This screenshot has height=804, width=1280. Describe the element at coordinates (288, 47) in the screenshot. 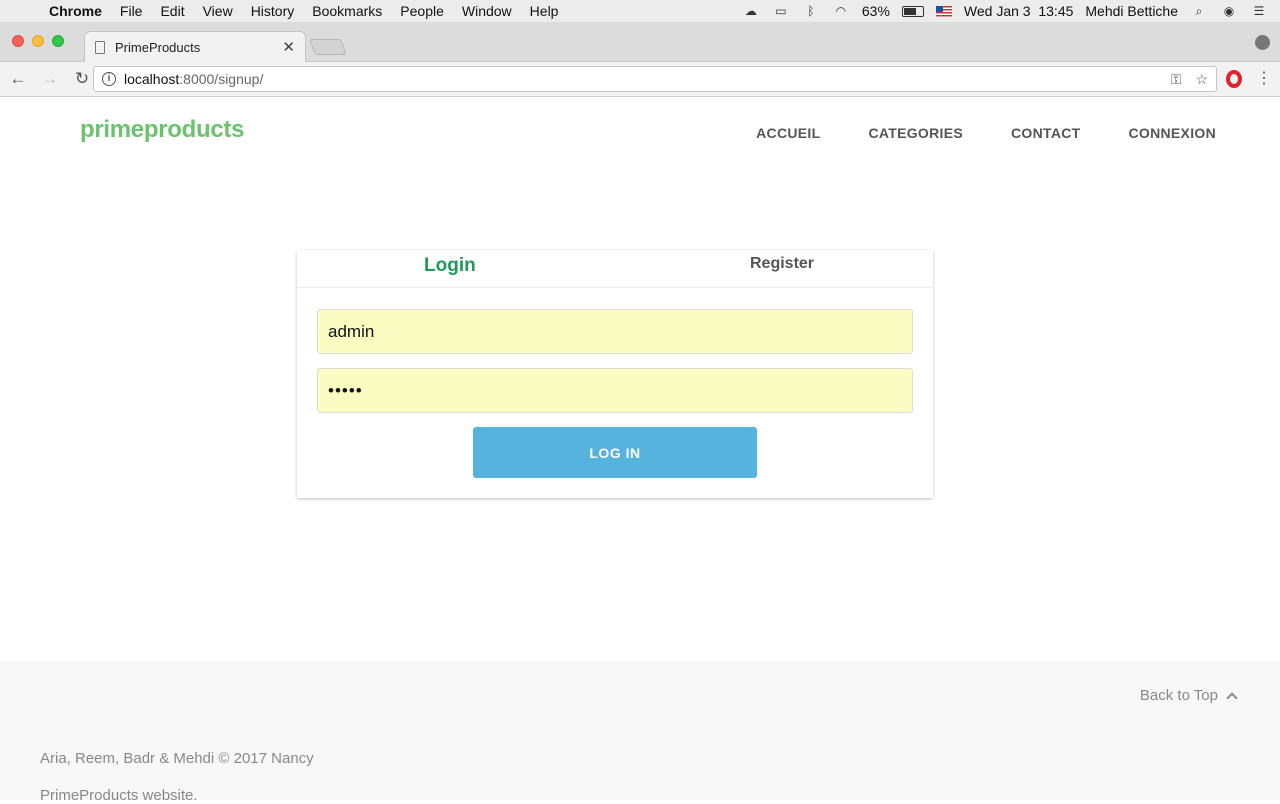

I see `close-tab-icon: ✕` at that location.